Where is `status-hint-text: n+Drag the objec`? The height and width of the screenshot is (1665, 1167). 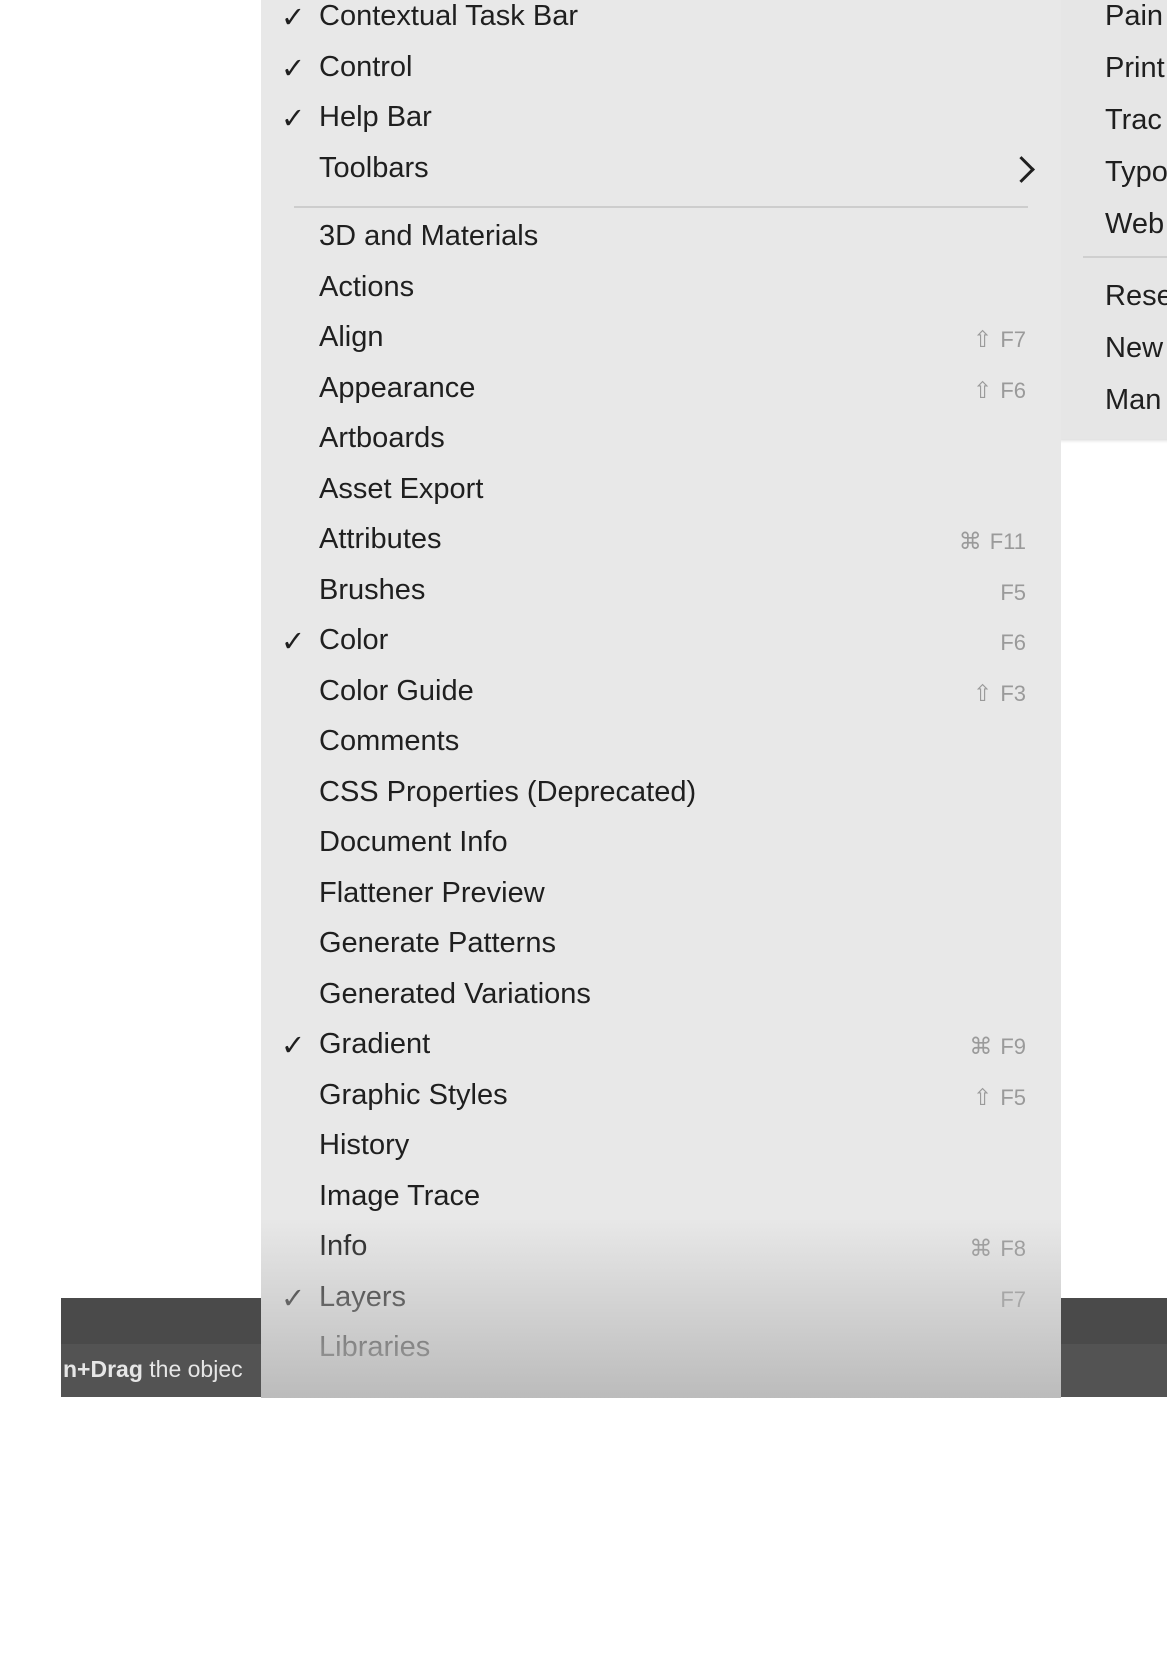 status-hint-text: n+Drag the objec is located at coordinates (153, 1369).